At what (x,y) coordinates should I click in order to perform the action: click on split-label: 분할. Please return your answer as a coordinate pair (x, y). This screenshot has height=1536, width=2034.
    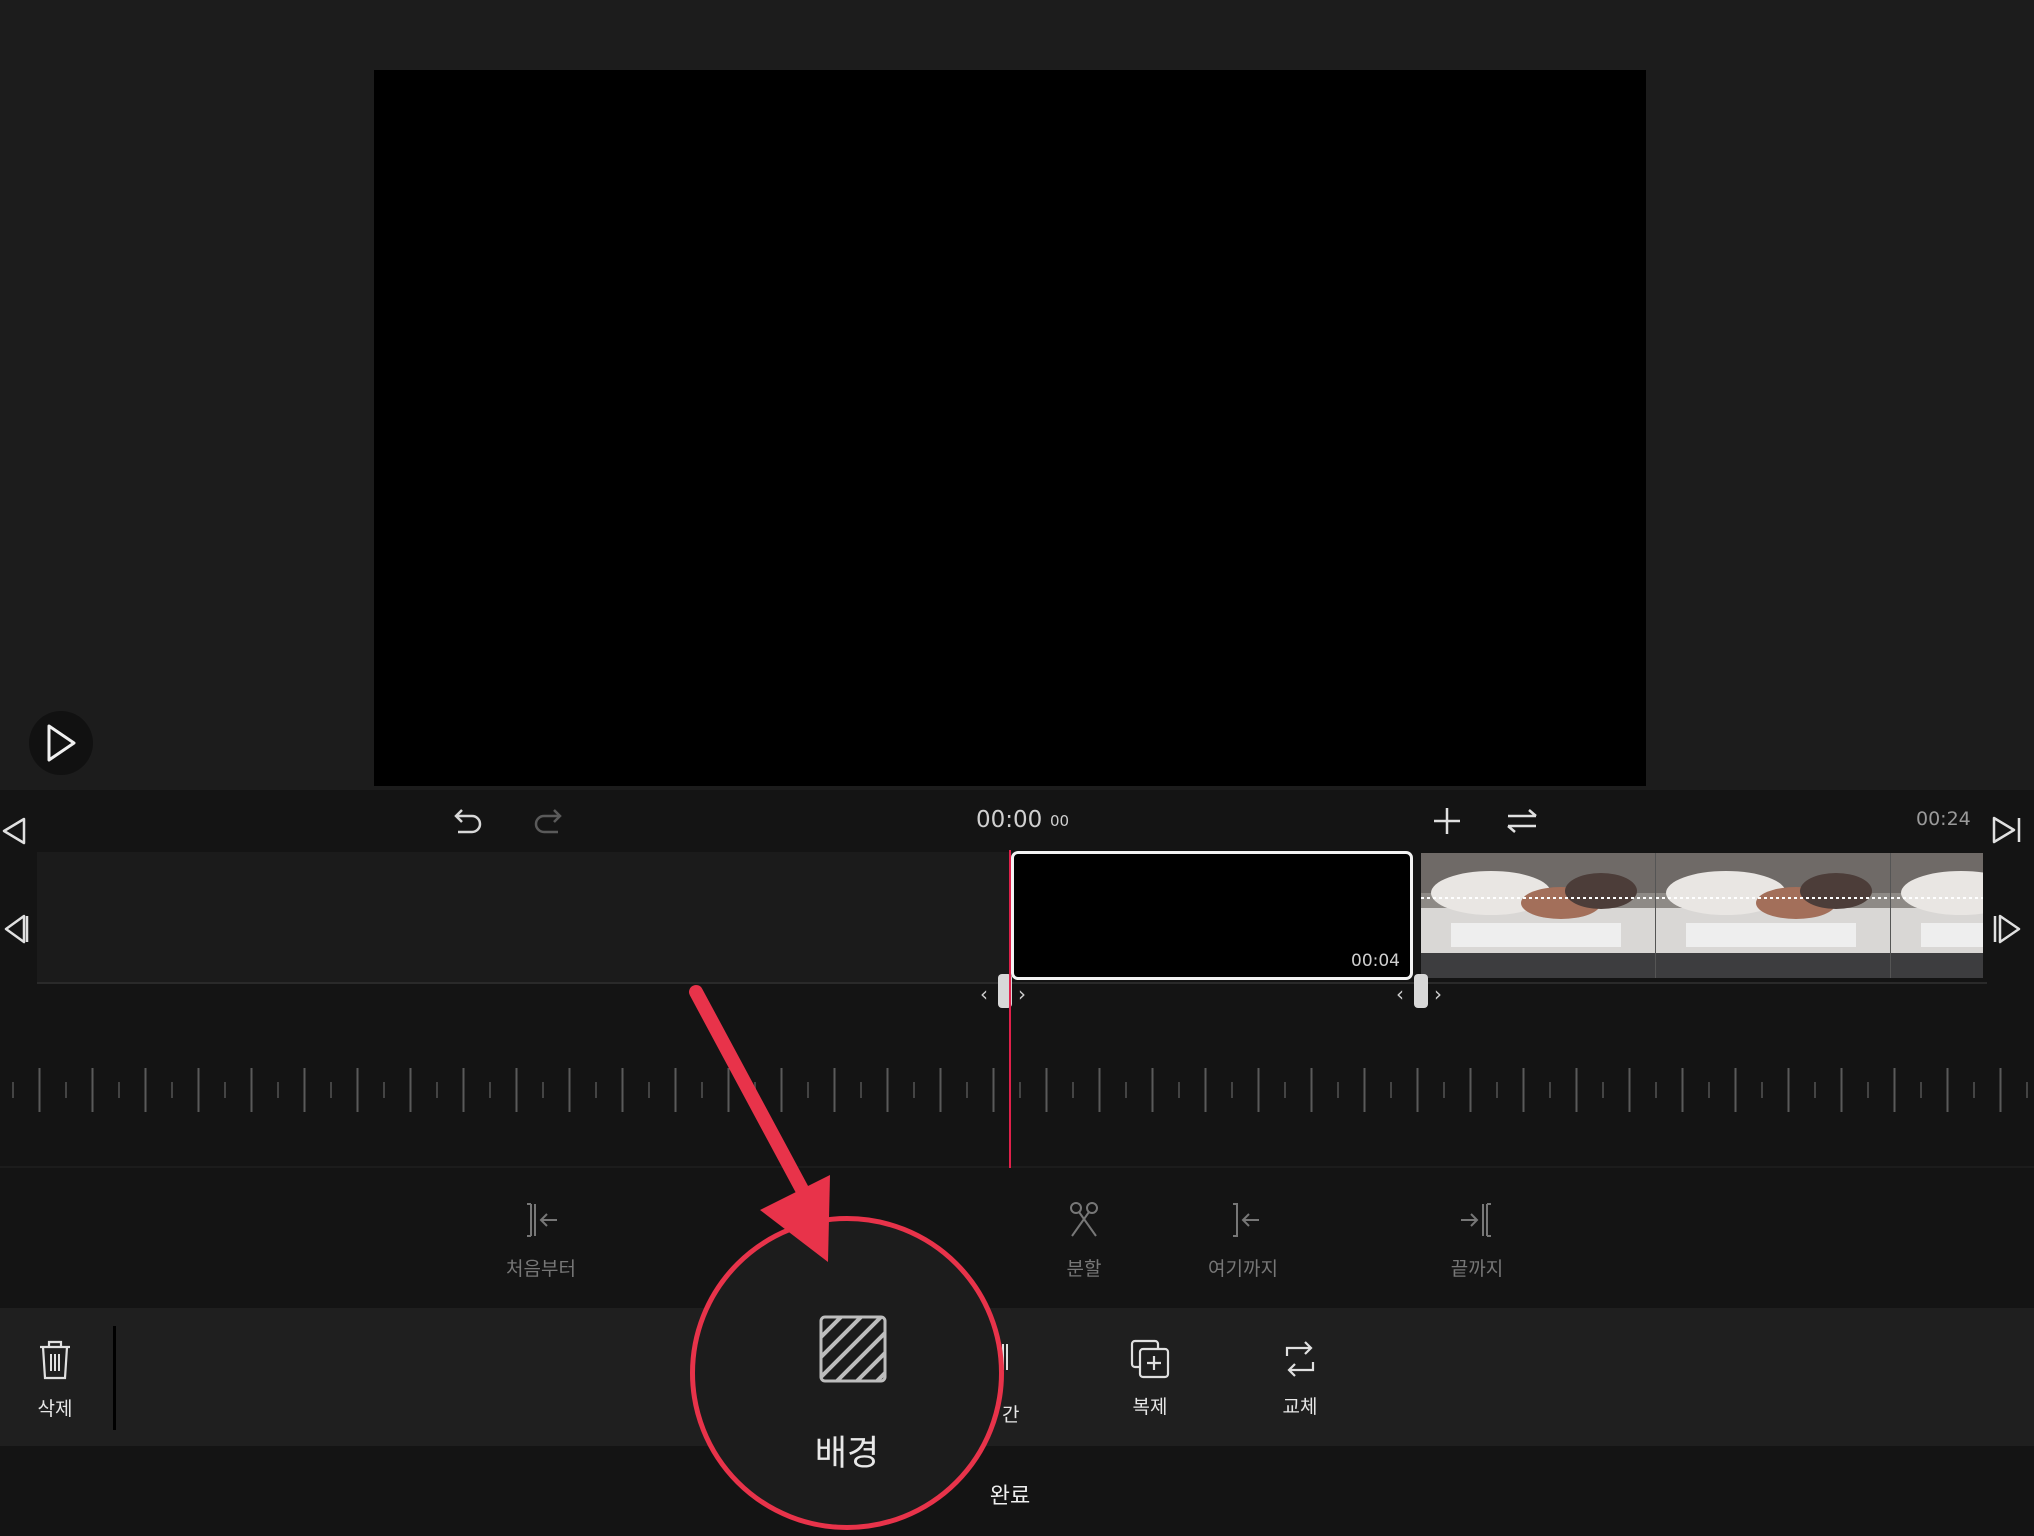
    Looking at the image, I should click on (1084, 1269).